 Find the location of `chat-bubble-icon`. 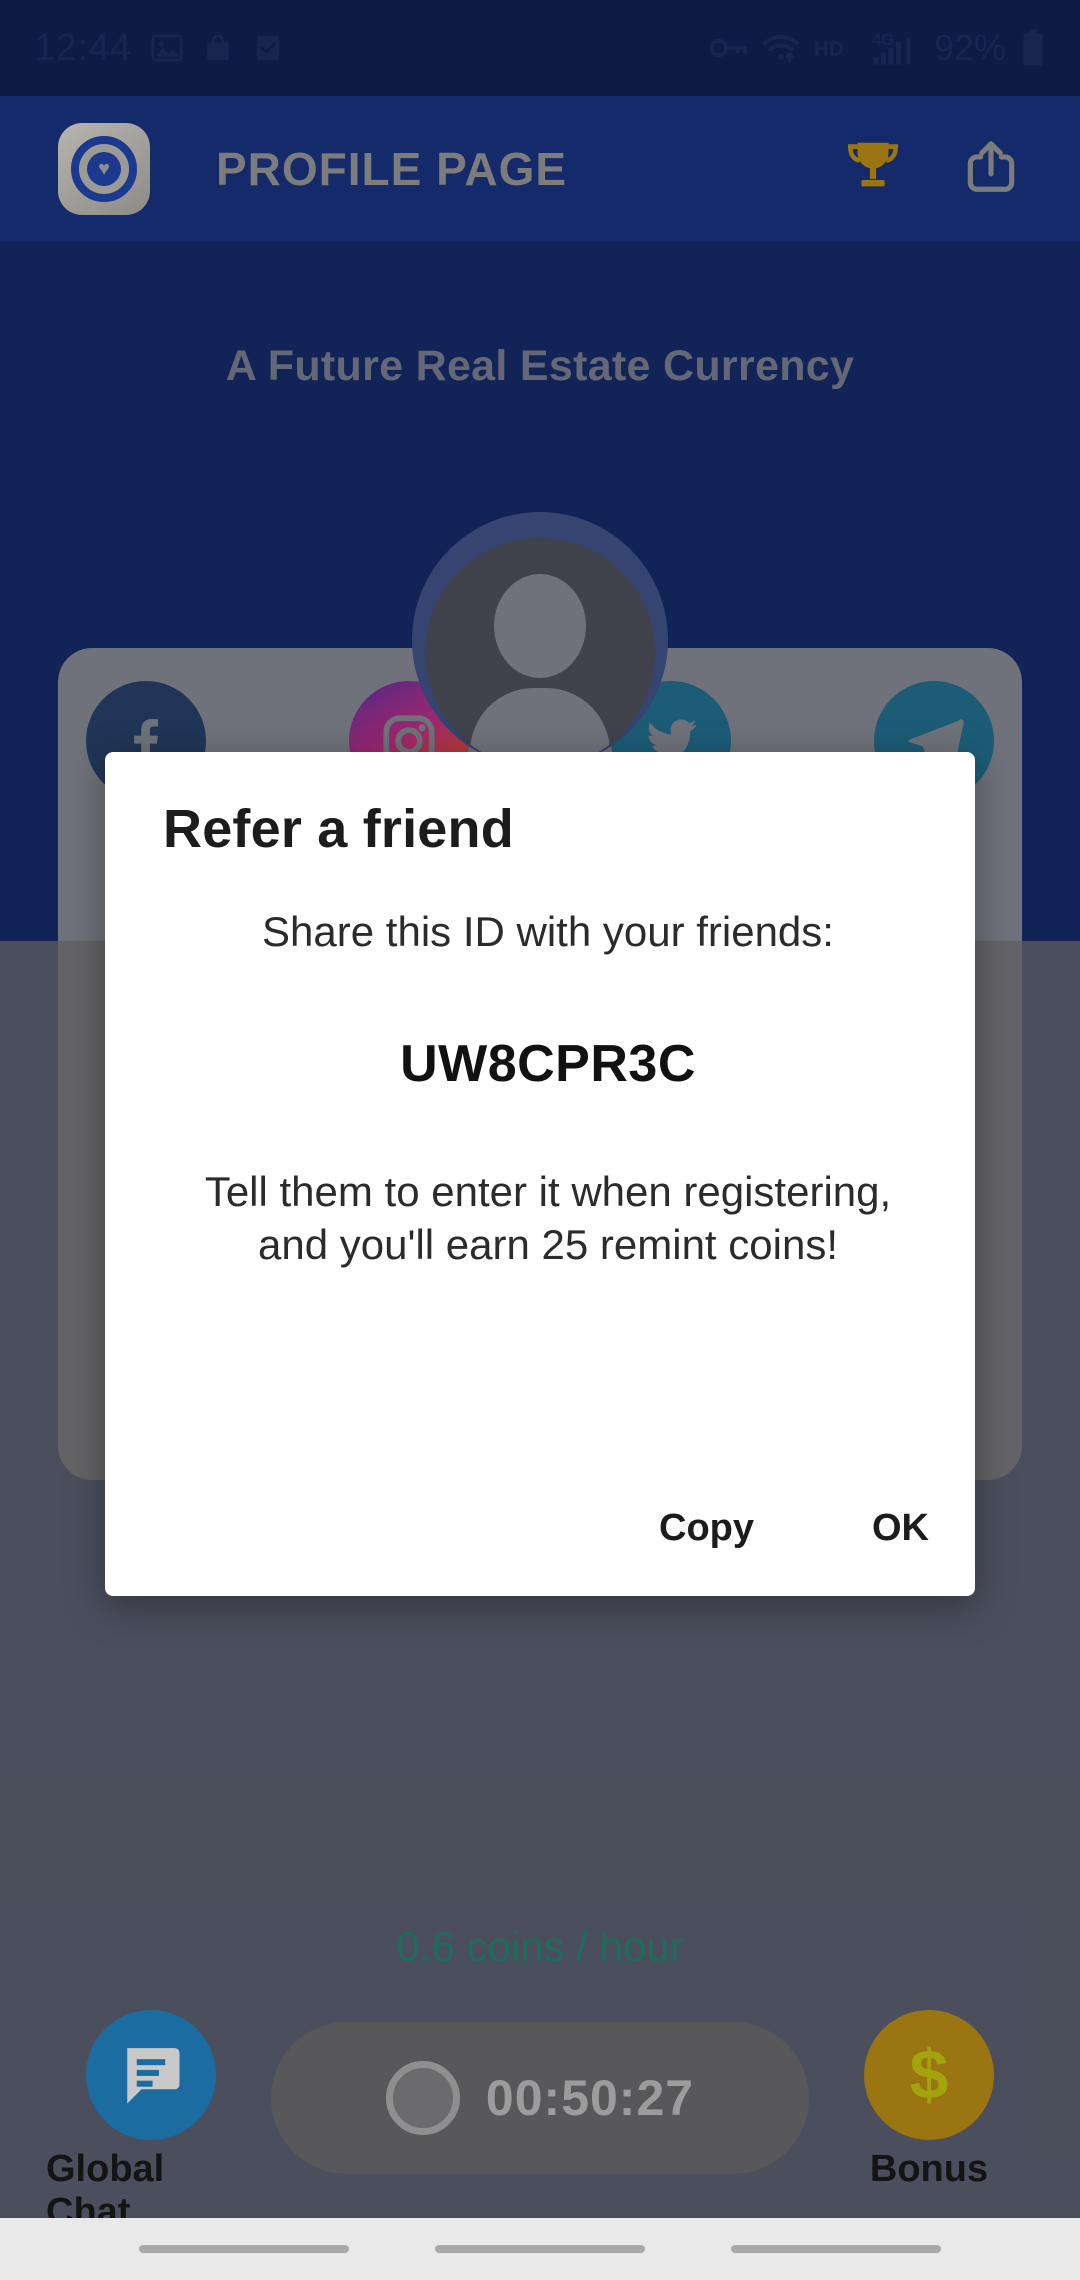

chat-bubble-icon is located at coordinates (151, 2075).